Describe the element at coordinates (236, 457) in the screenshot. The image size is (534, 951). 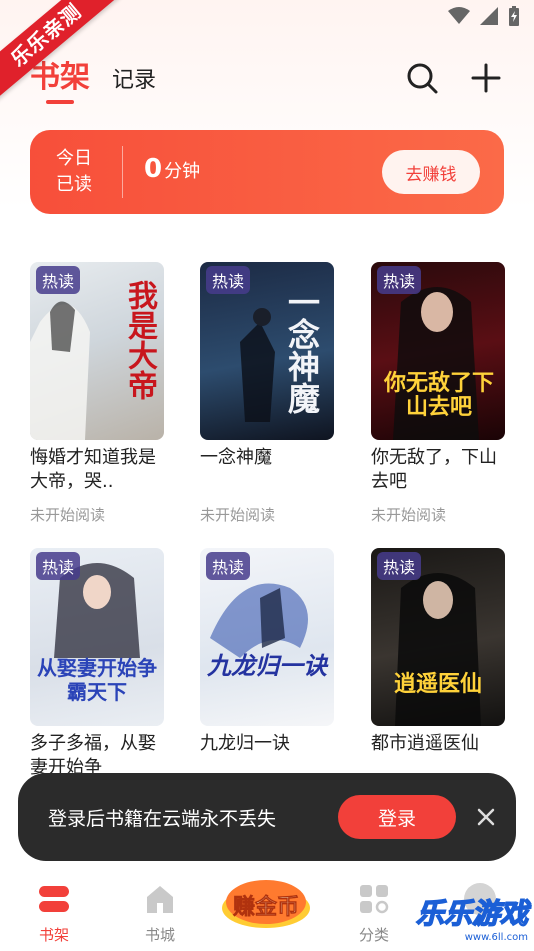
I see `book-title: 一念神魔` at that location.